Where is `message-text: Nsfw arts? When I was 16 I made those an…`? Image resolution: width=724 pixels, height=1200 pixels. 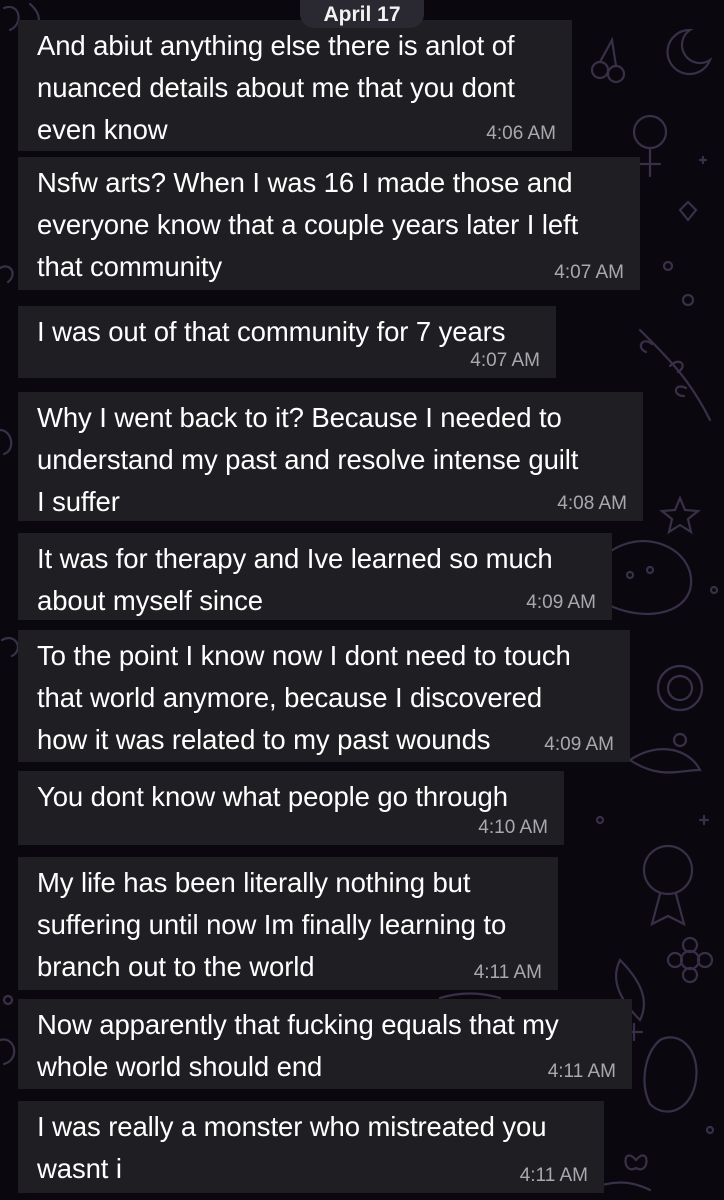 message-text: Nsfw arts? When I was 16 I made those an… is located at coordinates (308, 224).